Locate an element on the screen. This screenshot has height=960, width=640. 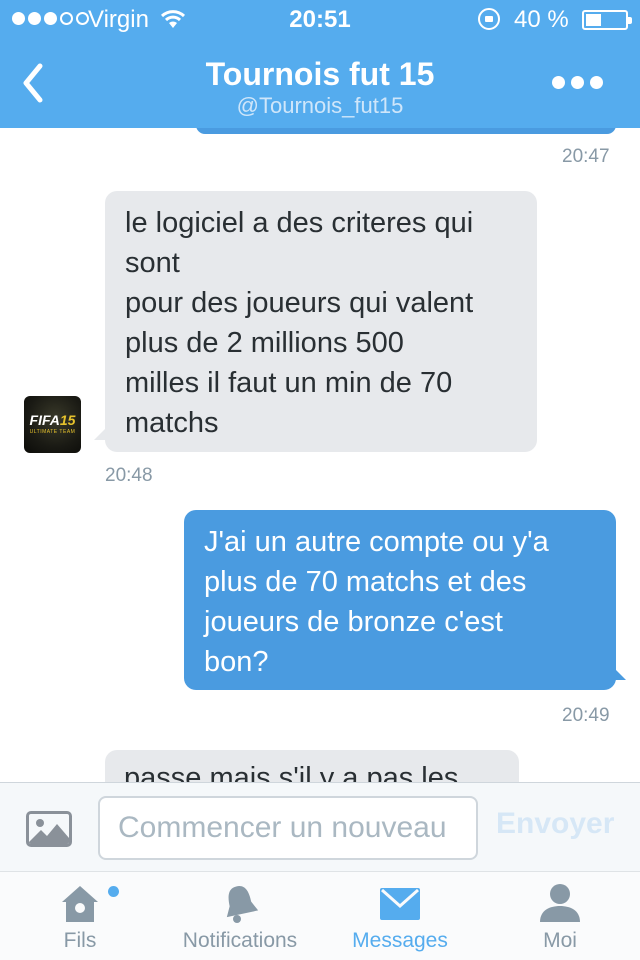
avatar-logo-number: 15 is located at coordinates (67, 420).